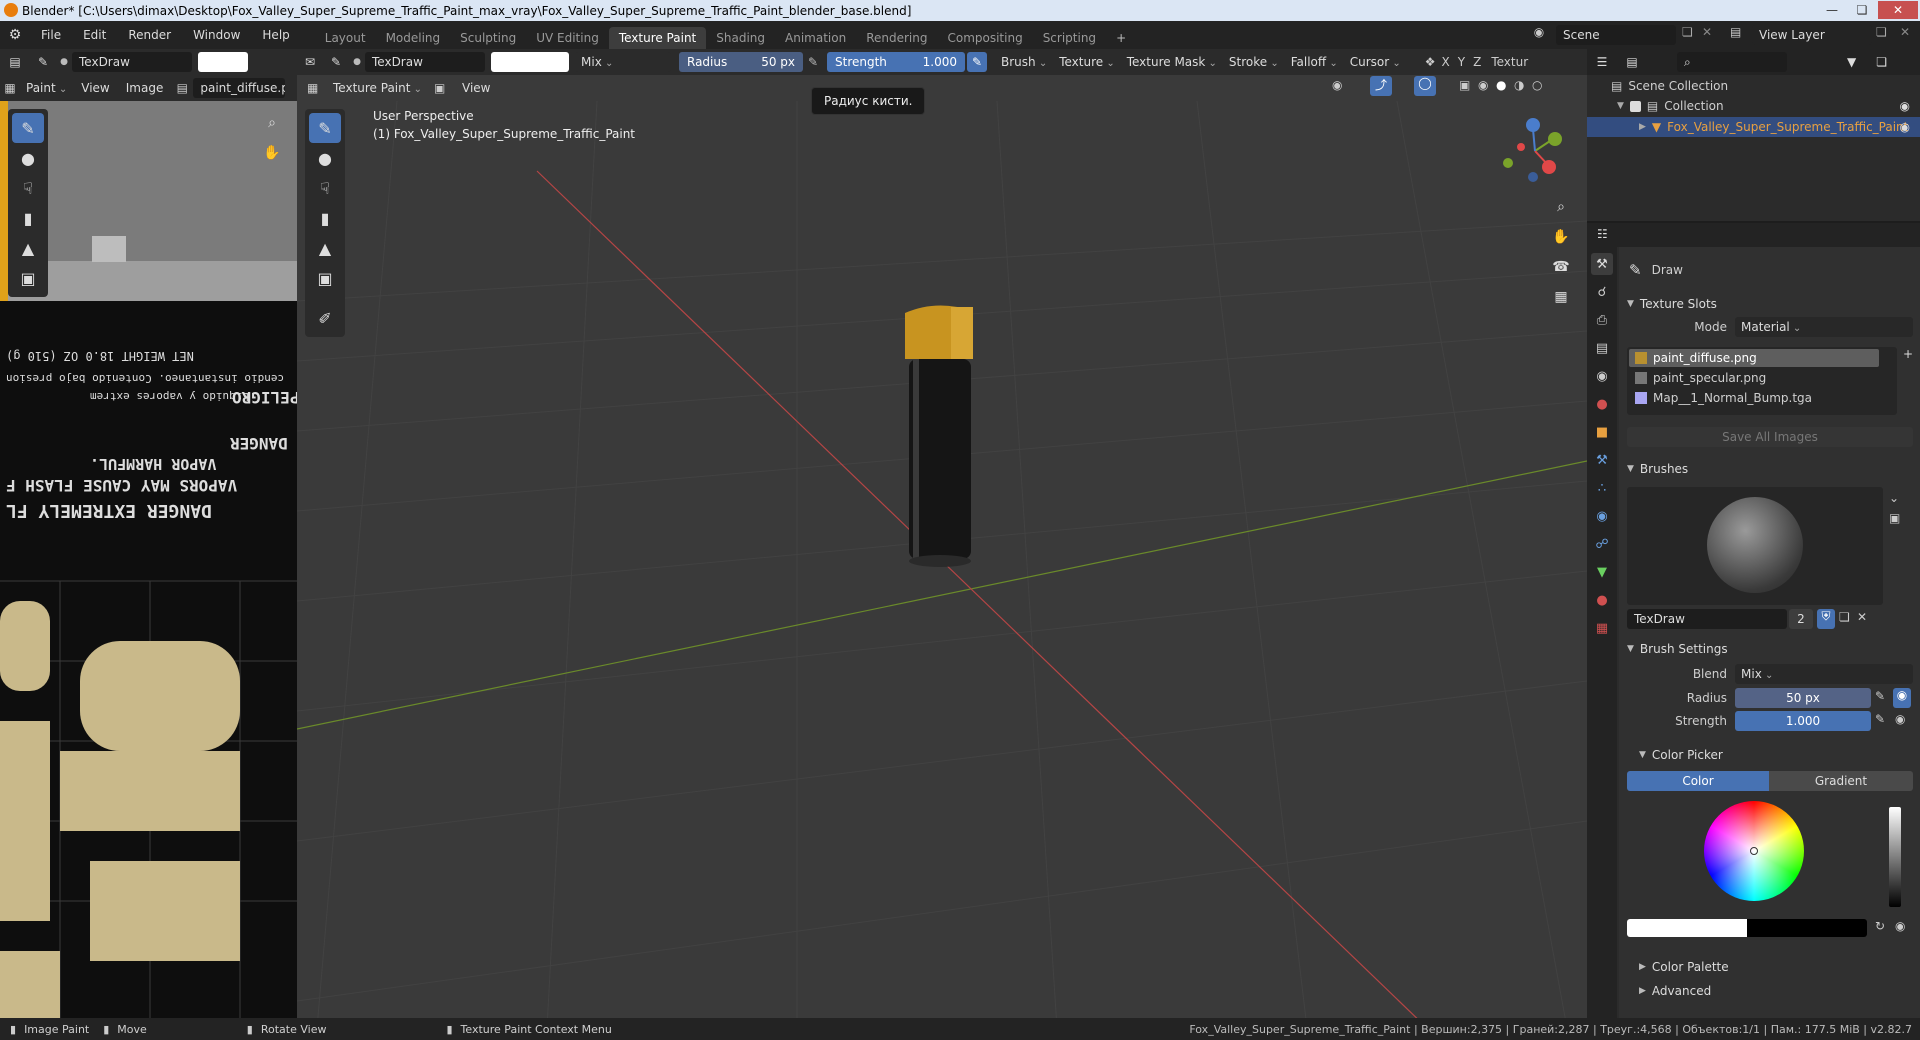 Image resolution: width=1920 pixels, height=1040 pixels. Describe the element at coordinates (145, 88) in the screenshot. I see `image-menu-image: Image` at that location.